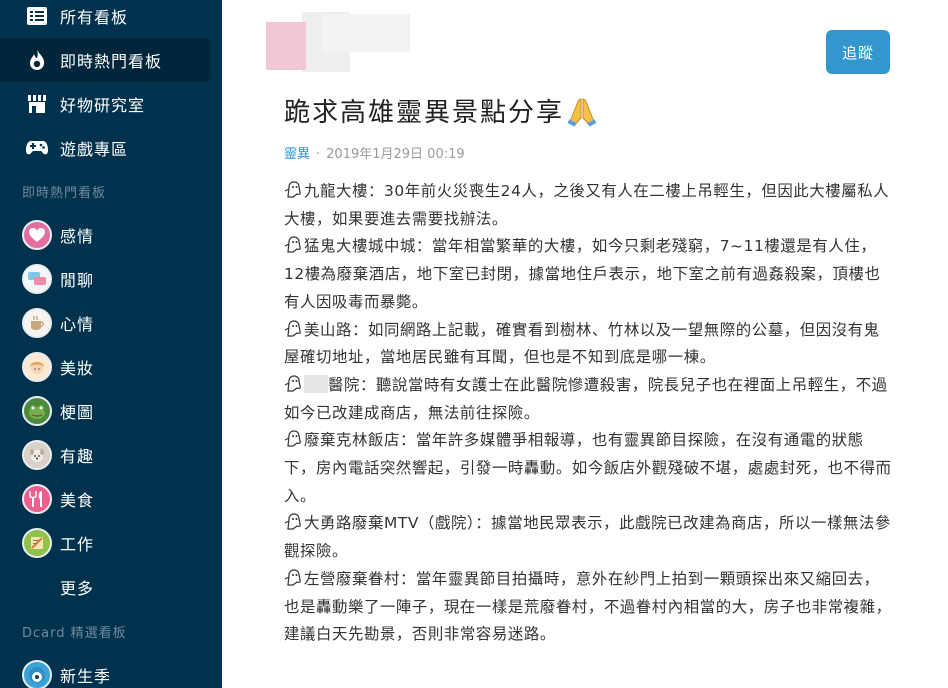 Image resolution: width=948 pixels, height=688 pixels. Describe the element at coordinates (37, 543) in the screenshot. I see `work-avatar-icon` at that location.